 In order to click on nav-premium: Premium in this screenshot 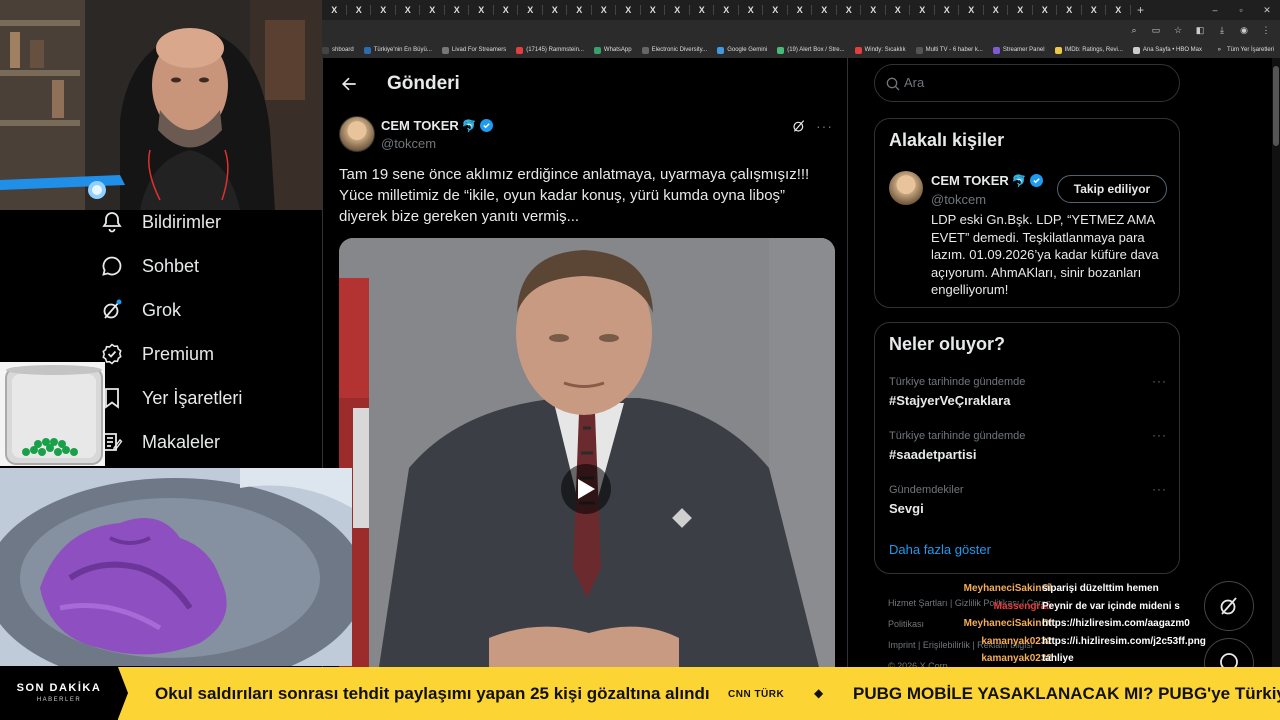, I will do `click(157, 354)`.